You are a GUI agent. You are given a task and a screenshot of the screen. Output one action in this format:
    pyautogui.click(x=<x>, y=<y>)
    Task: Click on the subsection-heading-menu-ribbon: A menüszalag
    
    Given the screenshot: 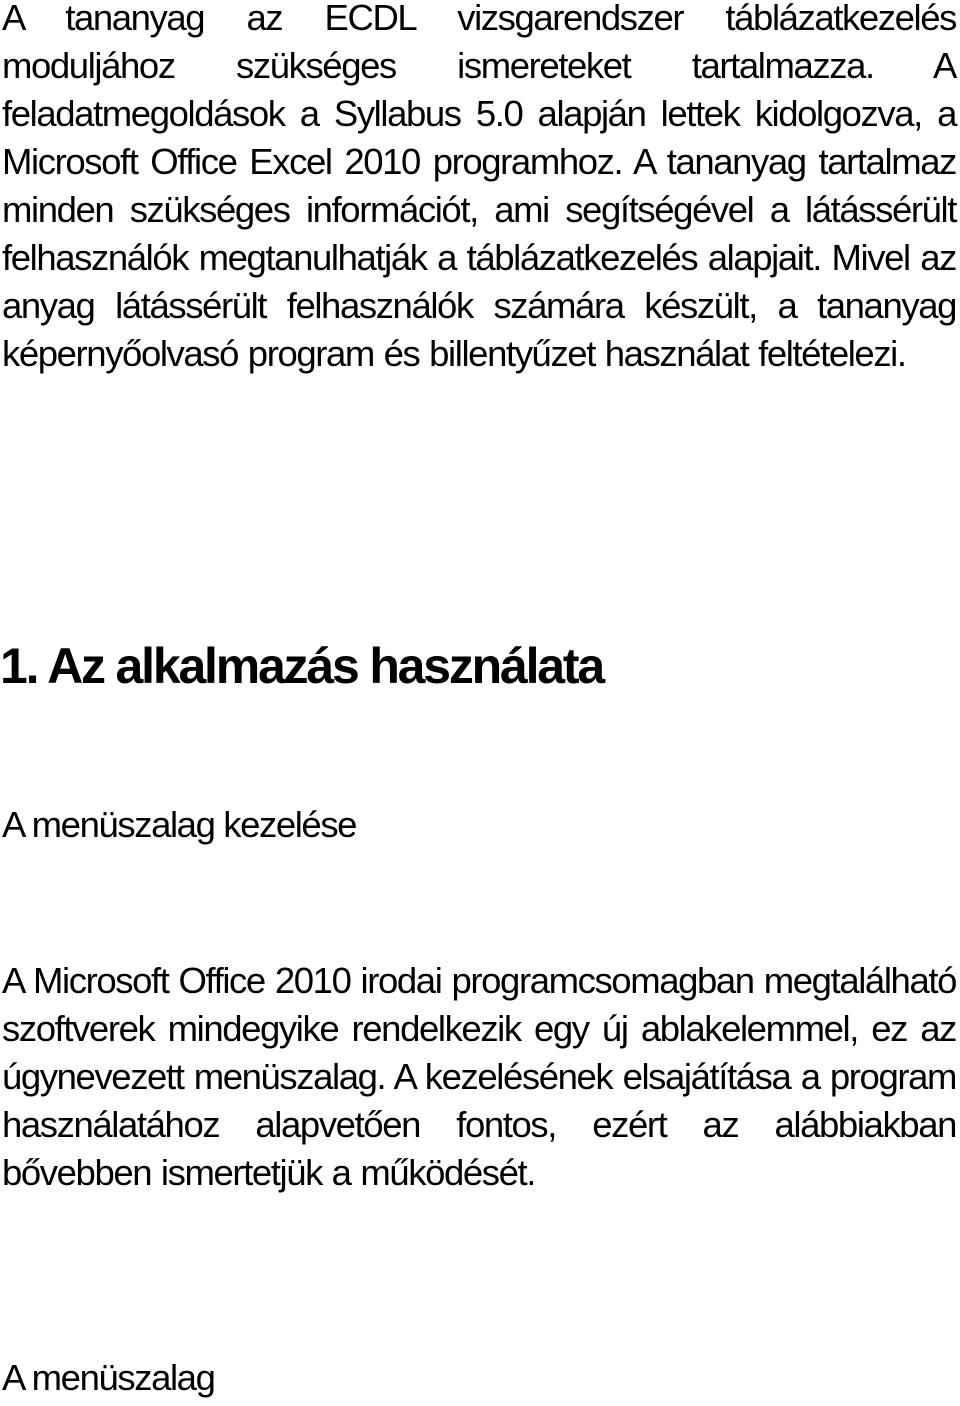 What is the action you would take?
    pyautogui.click(x=109, y=1377)
    